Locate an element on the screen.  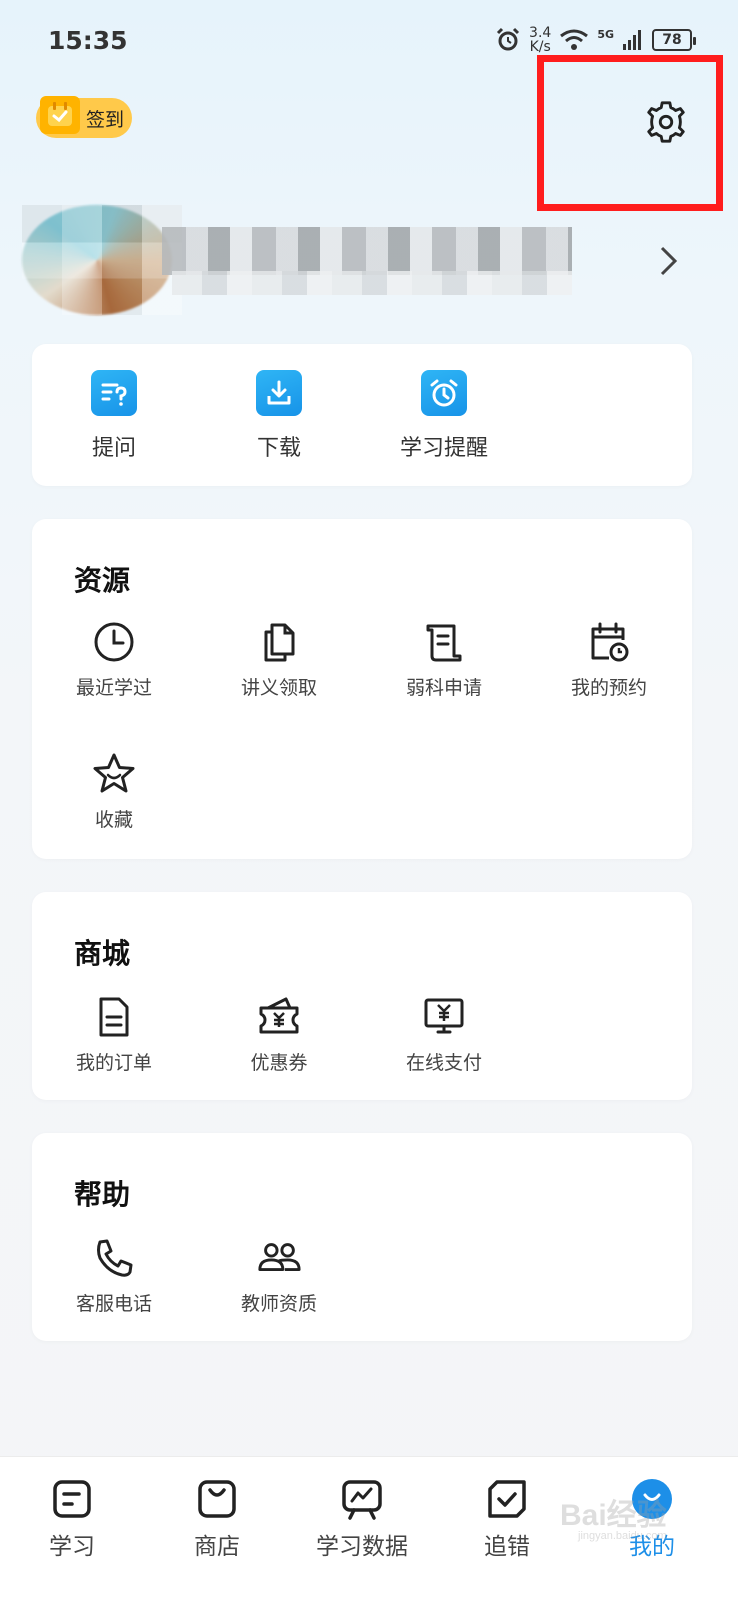
question-icon is located at coordinates (114, 393).